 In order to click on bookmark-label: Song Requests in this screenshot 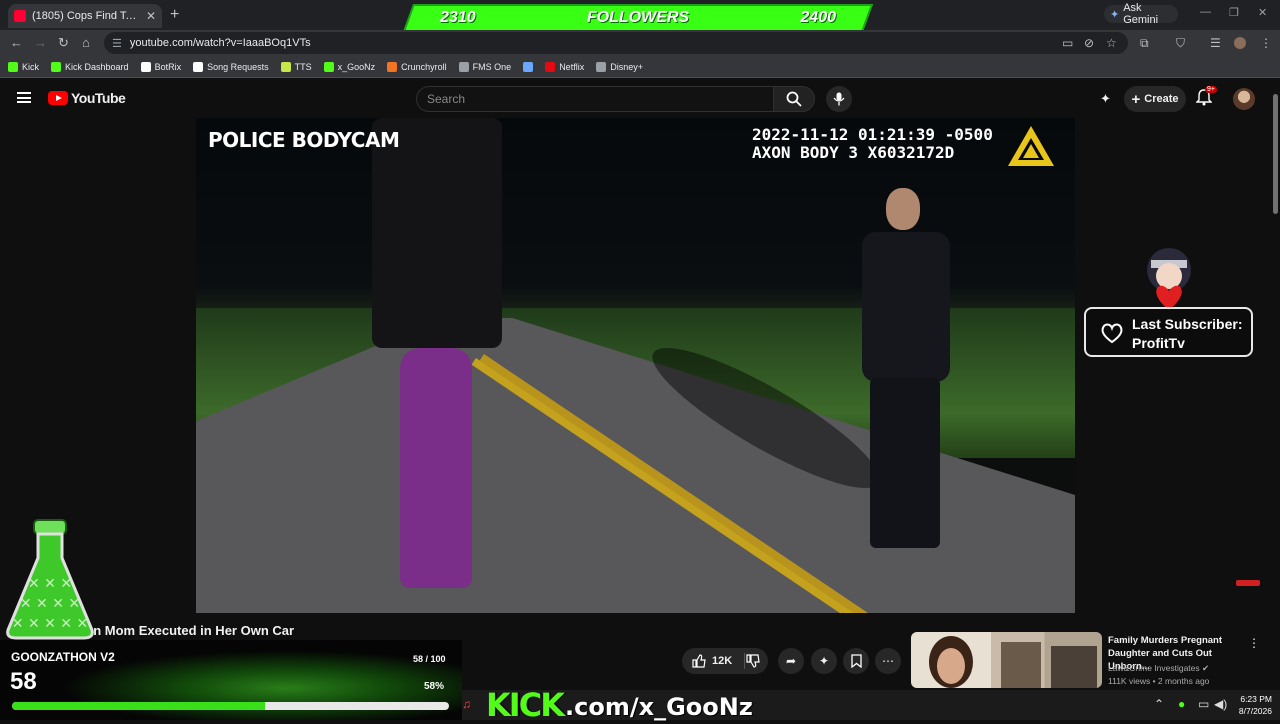, I will do `click(238, 66)`.